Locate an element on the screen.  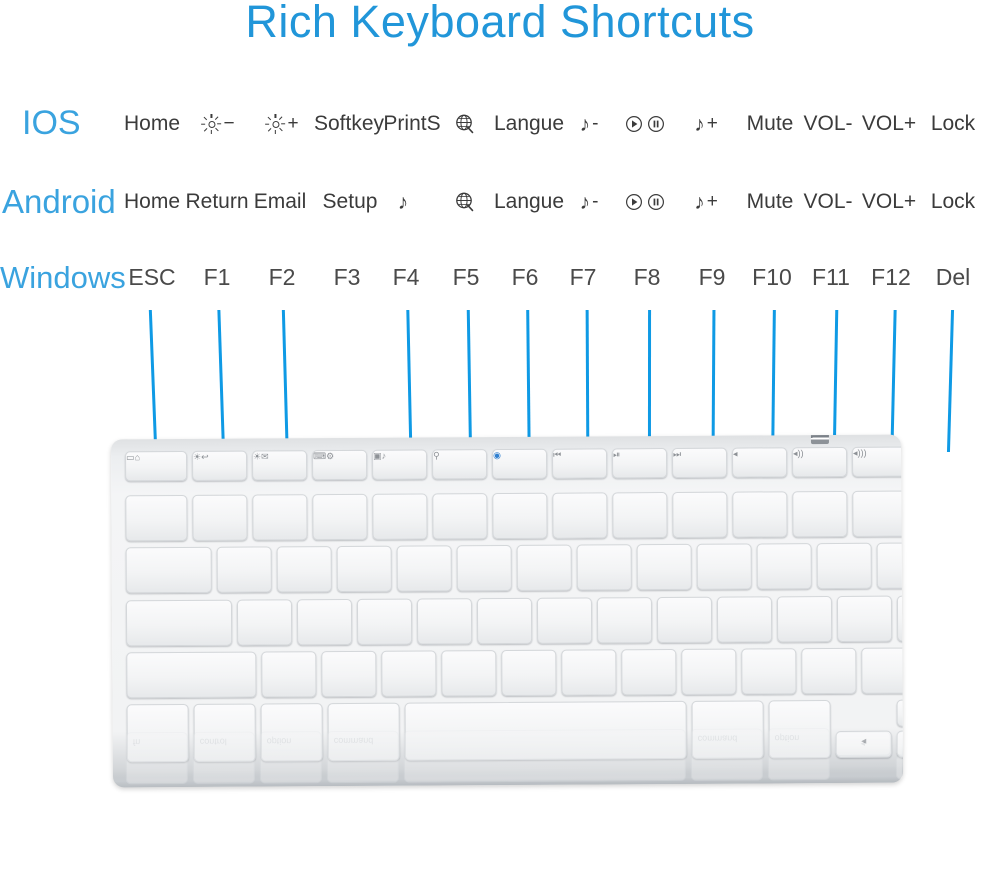
key-z is located at coordinates (289, 674).